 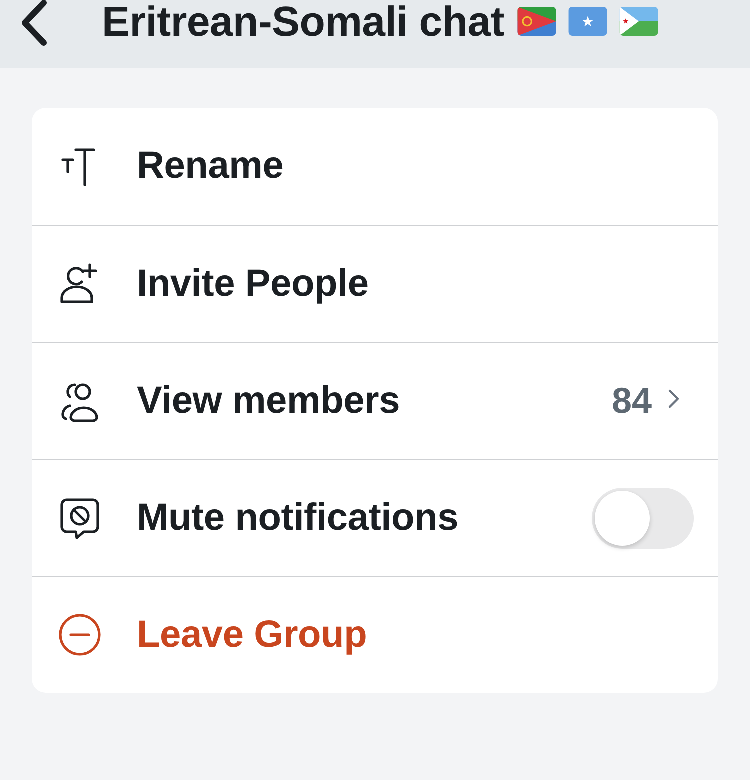 I want to click on back-button, so click(x=34, y=23).